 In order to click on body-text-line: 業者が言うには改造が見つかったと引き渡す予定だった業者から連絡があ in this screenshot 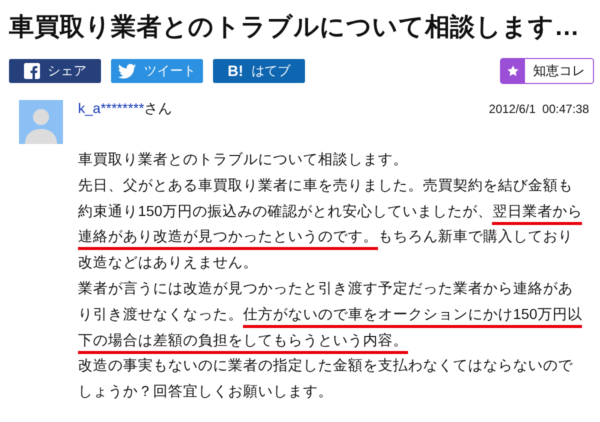, I will do `click(325, 289)`.